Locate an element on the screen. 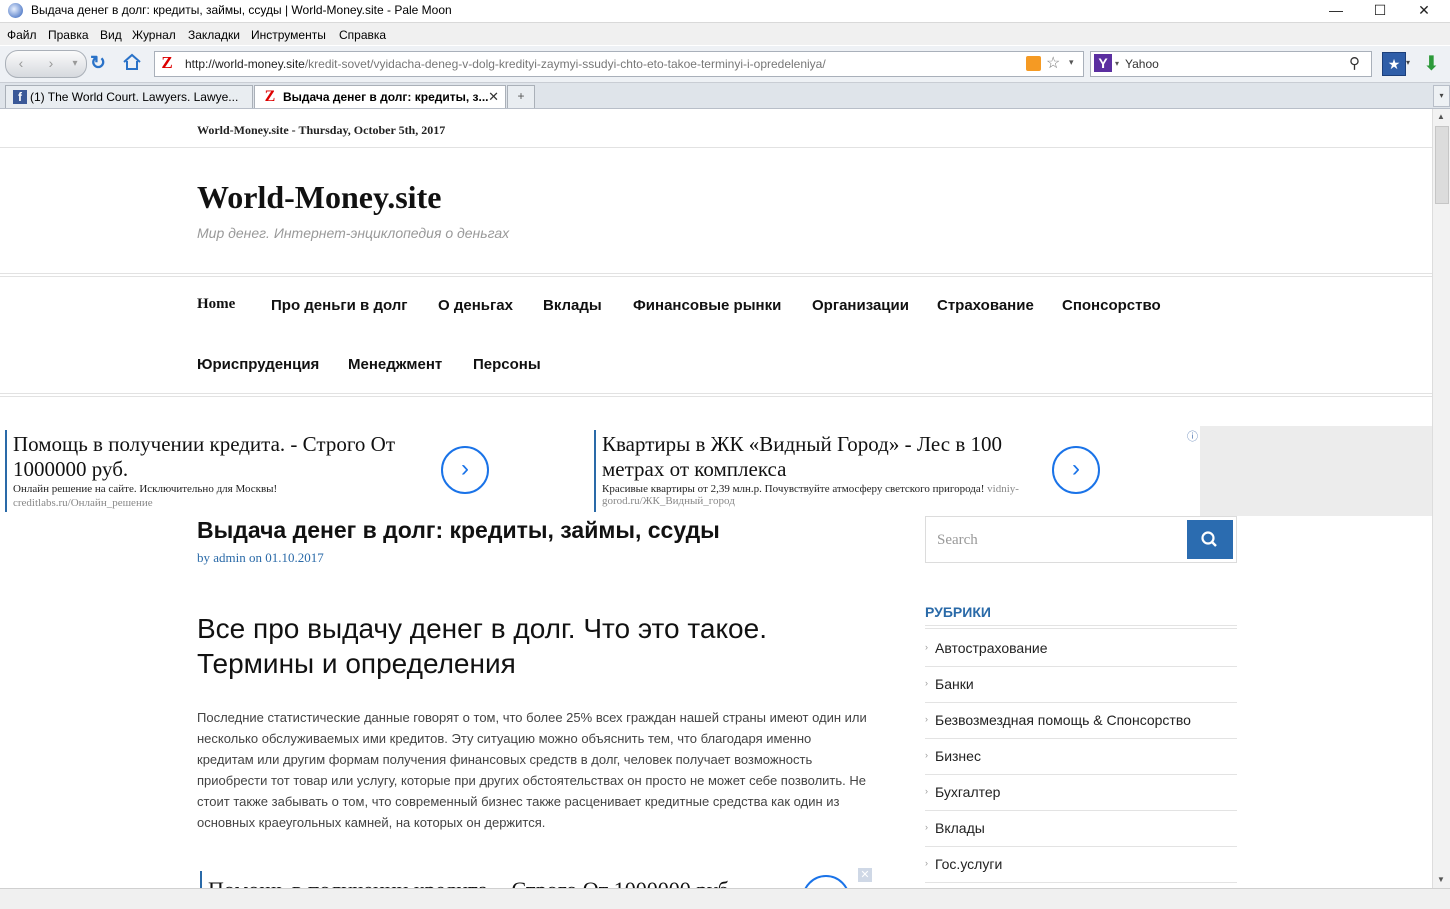  nav-organizations: Организации is located at coordinates (860, 305).